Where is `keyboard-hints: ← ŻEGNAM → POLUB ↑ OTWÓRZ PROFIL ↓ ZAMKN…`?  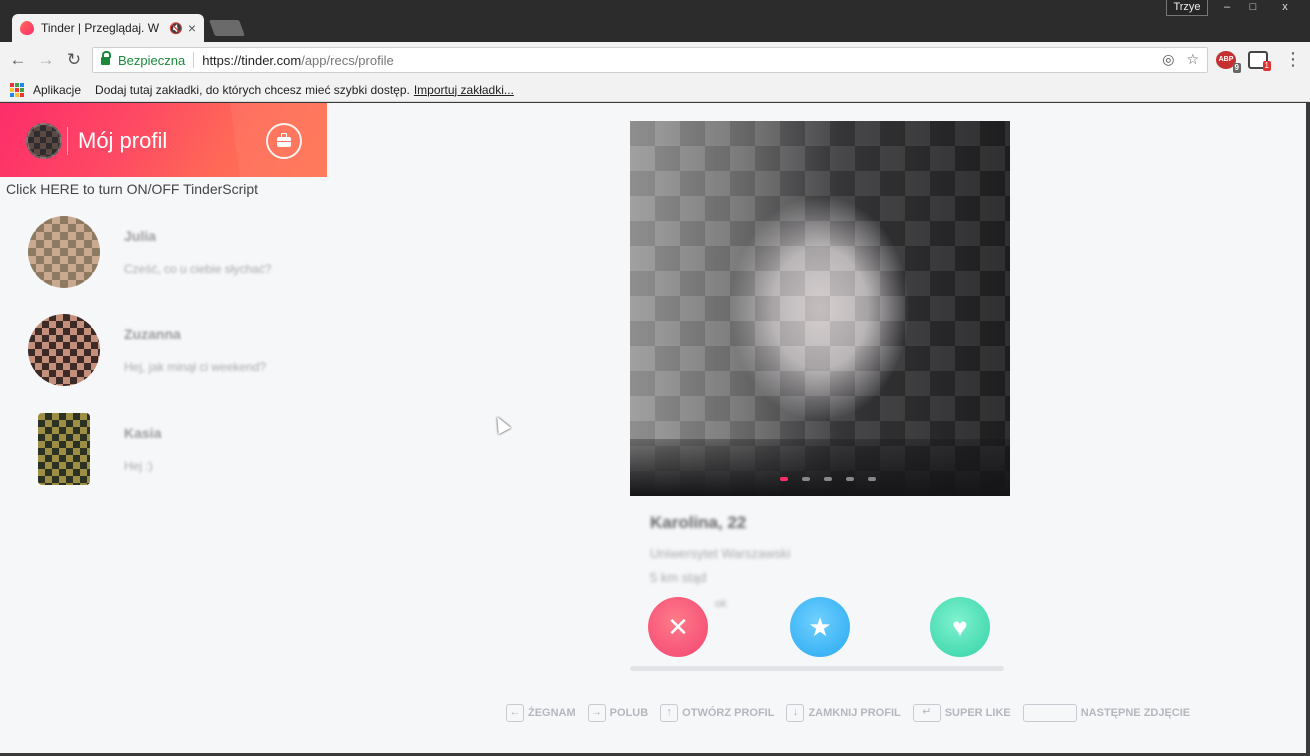 keyboard-hints: ← ŻEGNAM → POLUB ↑ OTWÓRZ PROFIL ↓ ZAMKN… is located at coordinates (854, 713).